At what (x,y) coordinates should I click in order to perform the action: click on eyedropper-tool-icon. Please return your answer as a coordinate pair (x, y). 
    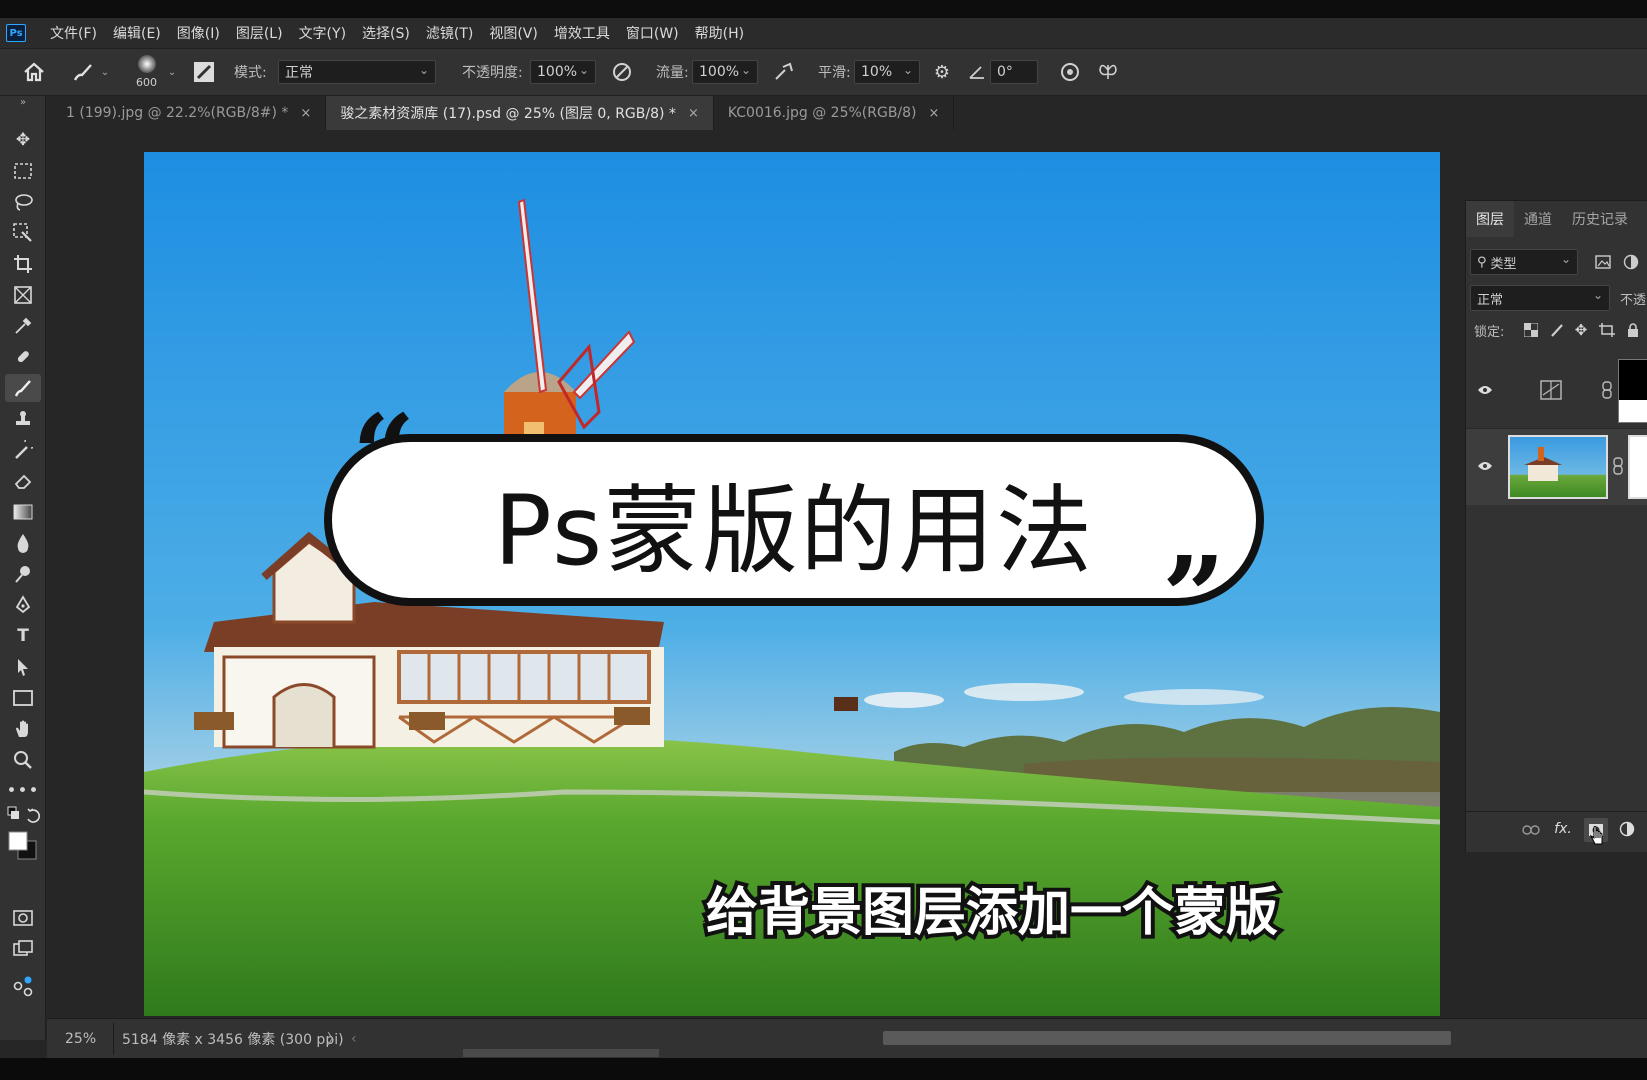
    Looking at the image, I should click on (23, 326).